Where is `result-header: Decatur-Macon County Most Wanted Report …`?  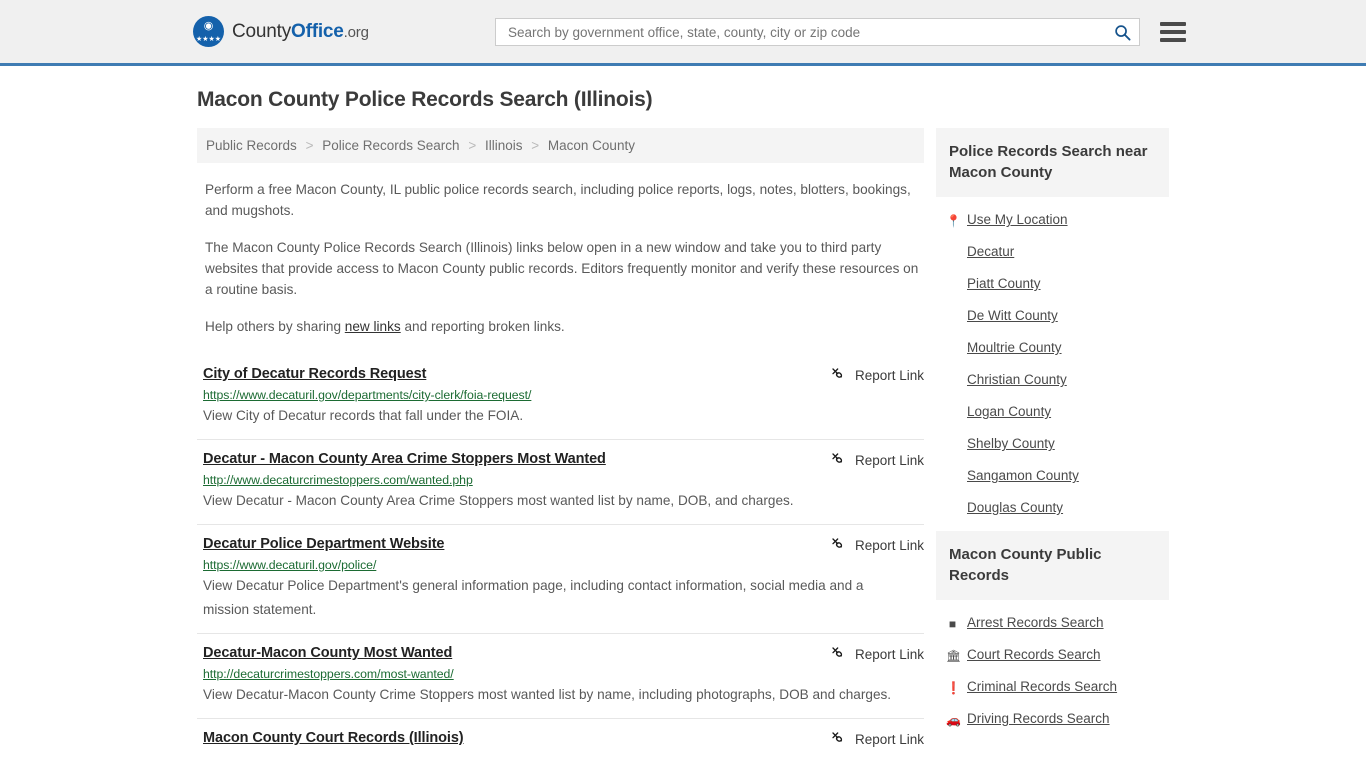 result-header: Decatur-Macon County Most Wanted Report … is located at coordinates (563, 653).